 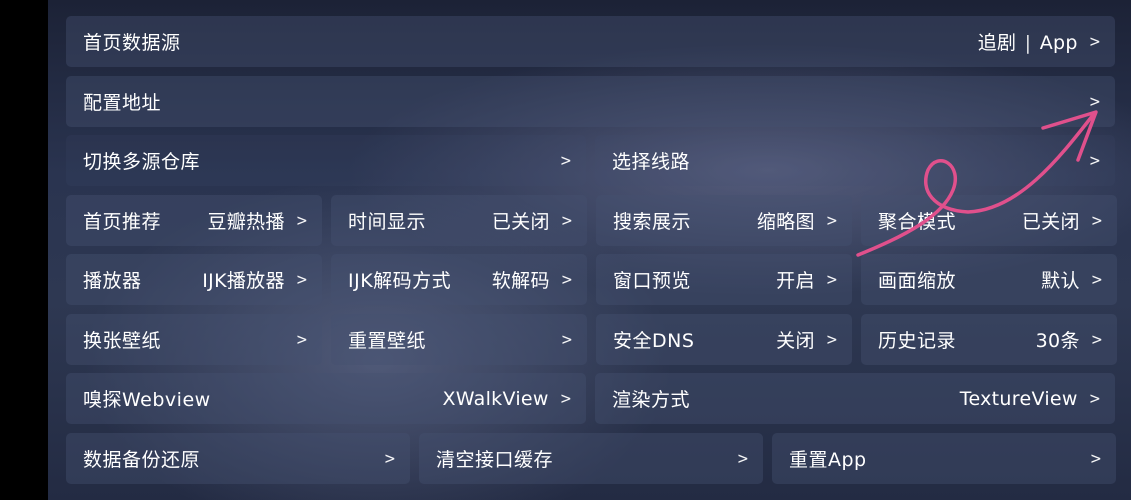 I want to click on render-mode-item: 渲染方式 TextureView >, so click(x=855, y=398).